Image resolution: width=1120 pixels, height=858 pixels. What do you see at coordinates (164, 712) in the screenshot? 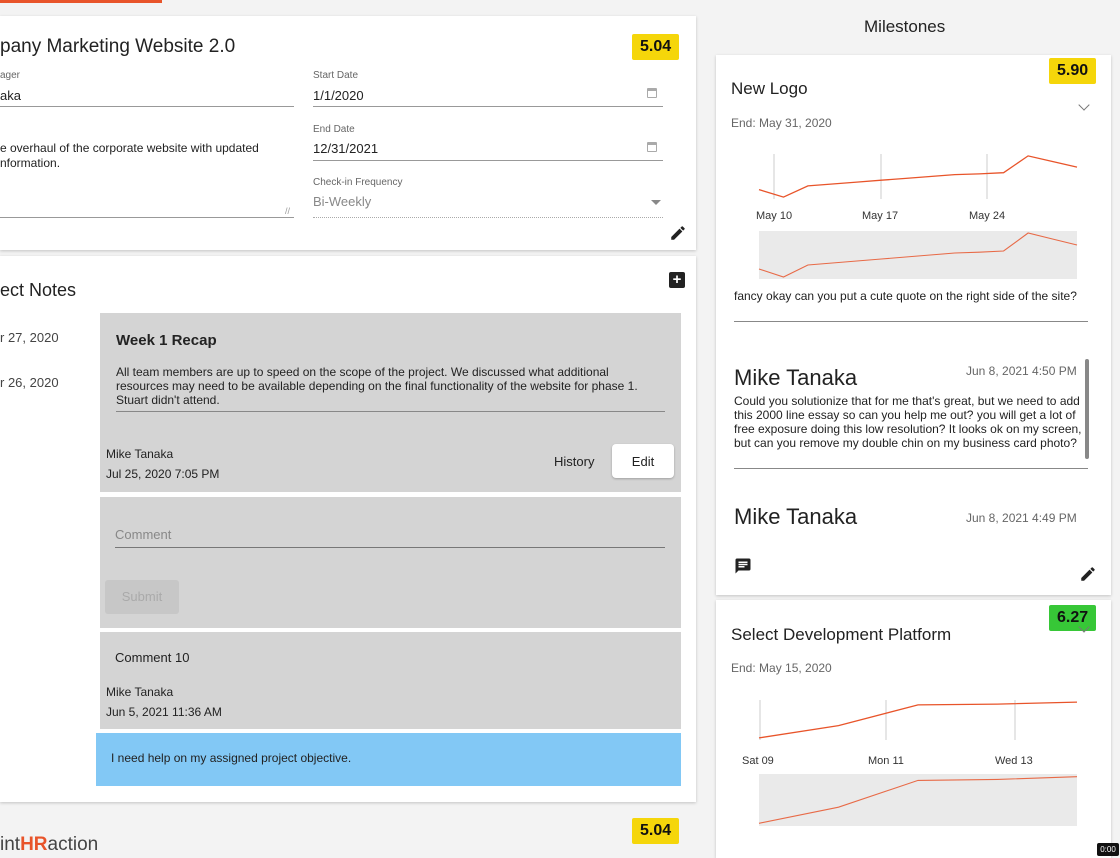
I see `comment-timestamp: Jun 5, 2021 11:36 AM` at bounding box center [164, 712].